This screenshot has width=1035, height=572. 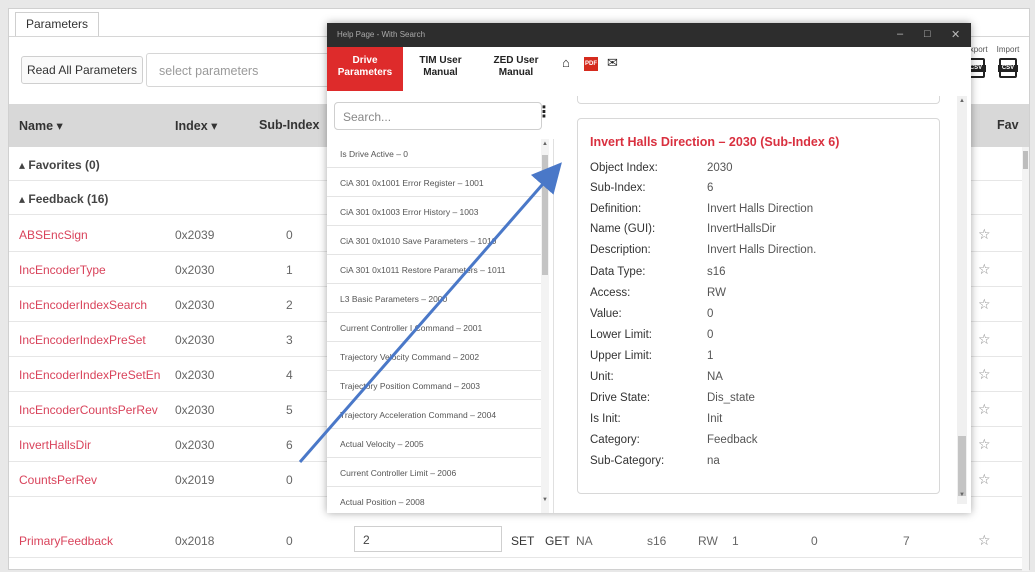 I want to click on param-name: IncEncoderIndexPreSetEn, so click(x=89, y=375).